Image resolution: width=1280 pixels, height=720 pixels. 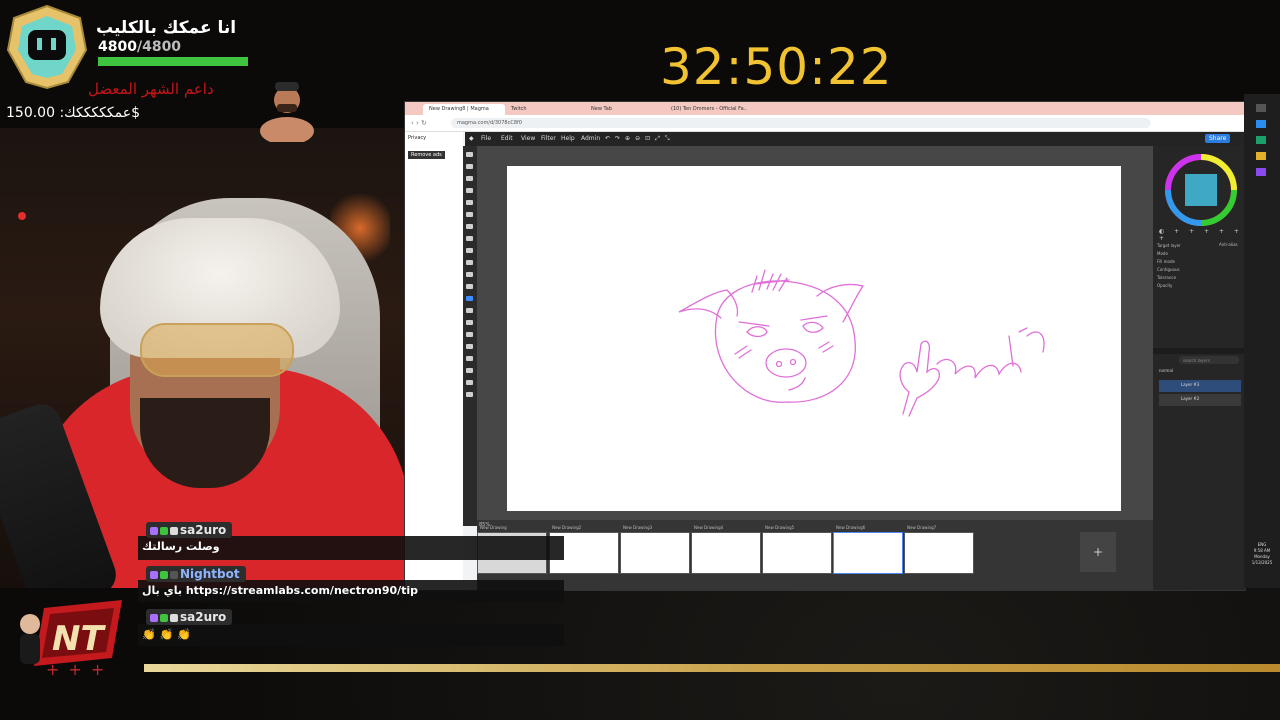 What do you see at coordinates (638, 527) in the screenshot?
I see `drawing-label: New Drawing3` at bounding box center [638, 527].